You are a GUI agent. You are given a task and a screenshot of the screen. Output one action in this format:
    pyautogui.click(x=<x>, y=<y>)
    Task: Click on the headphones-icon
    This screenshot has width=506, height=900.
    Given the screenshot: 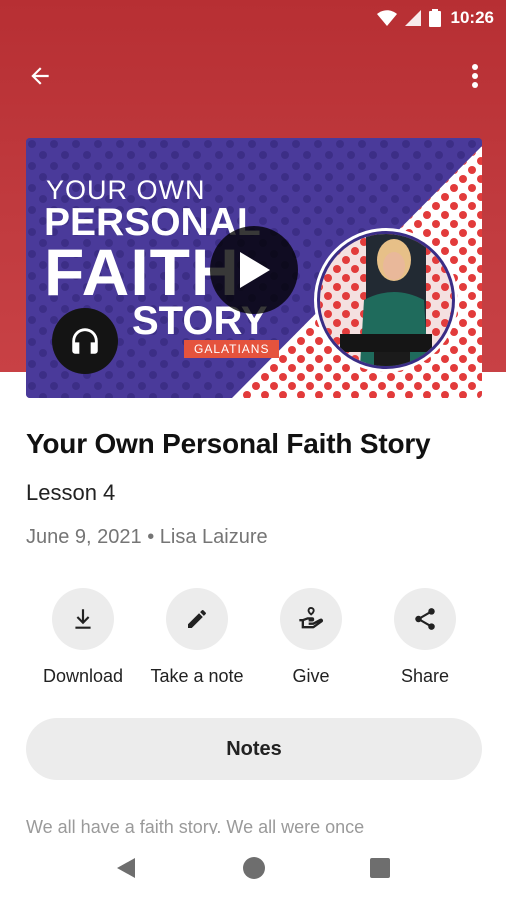 What is the action you would take?
    pyautogui.click(x=85, y=341)
    